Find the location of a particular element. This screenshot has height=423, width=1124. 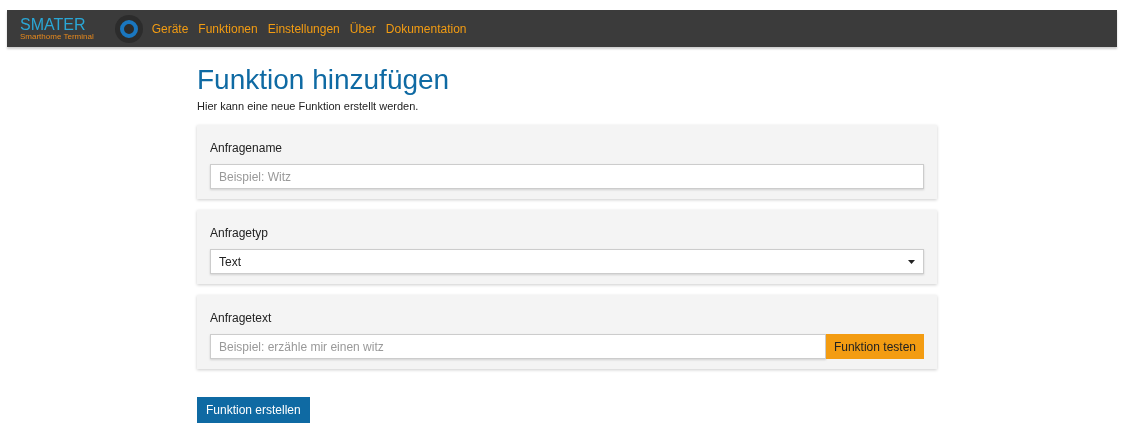

caret-icon is located at coordinates (911, 261).